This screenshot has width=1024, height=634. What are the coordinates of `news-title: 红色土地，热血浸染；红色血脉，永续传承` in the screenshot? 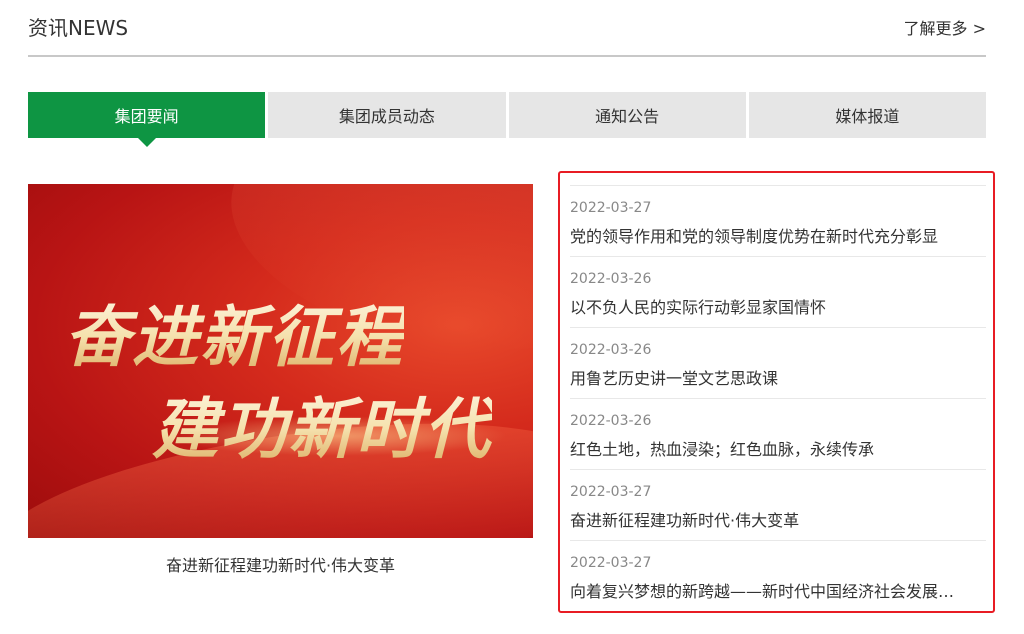 It's located at (778, 448).